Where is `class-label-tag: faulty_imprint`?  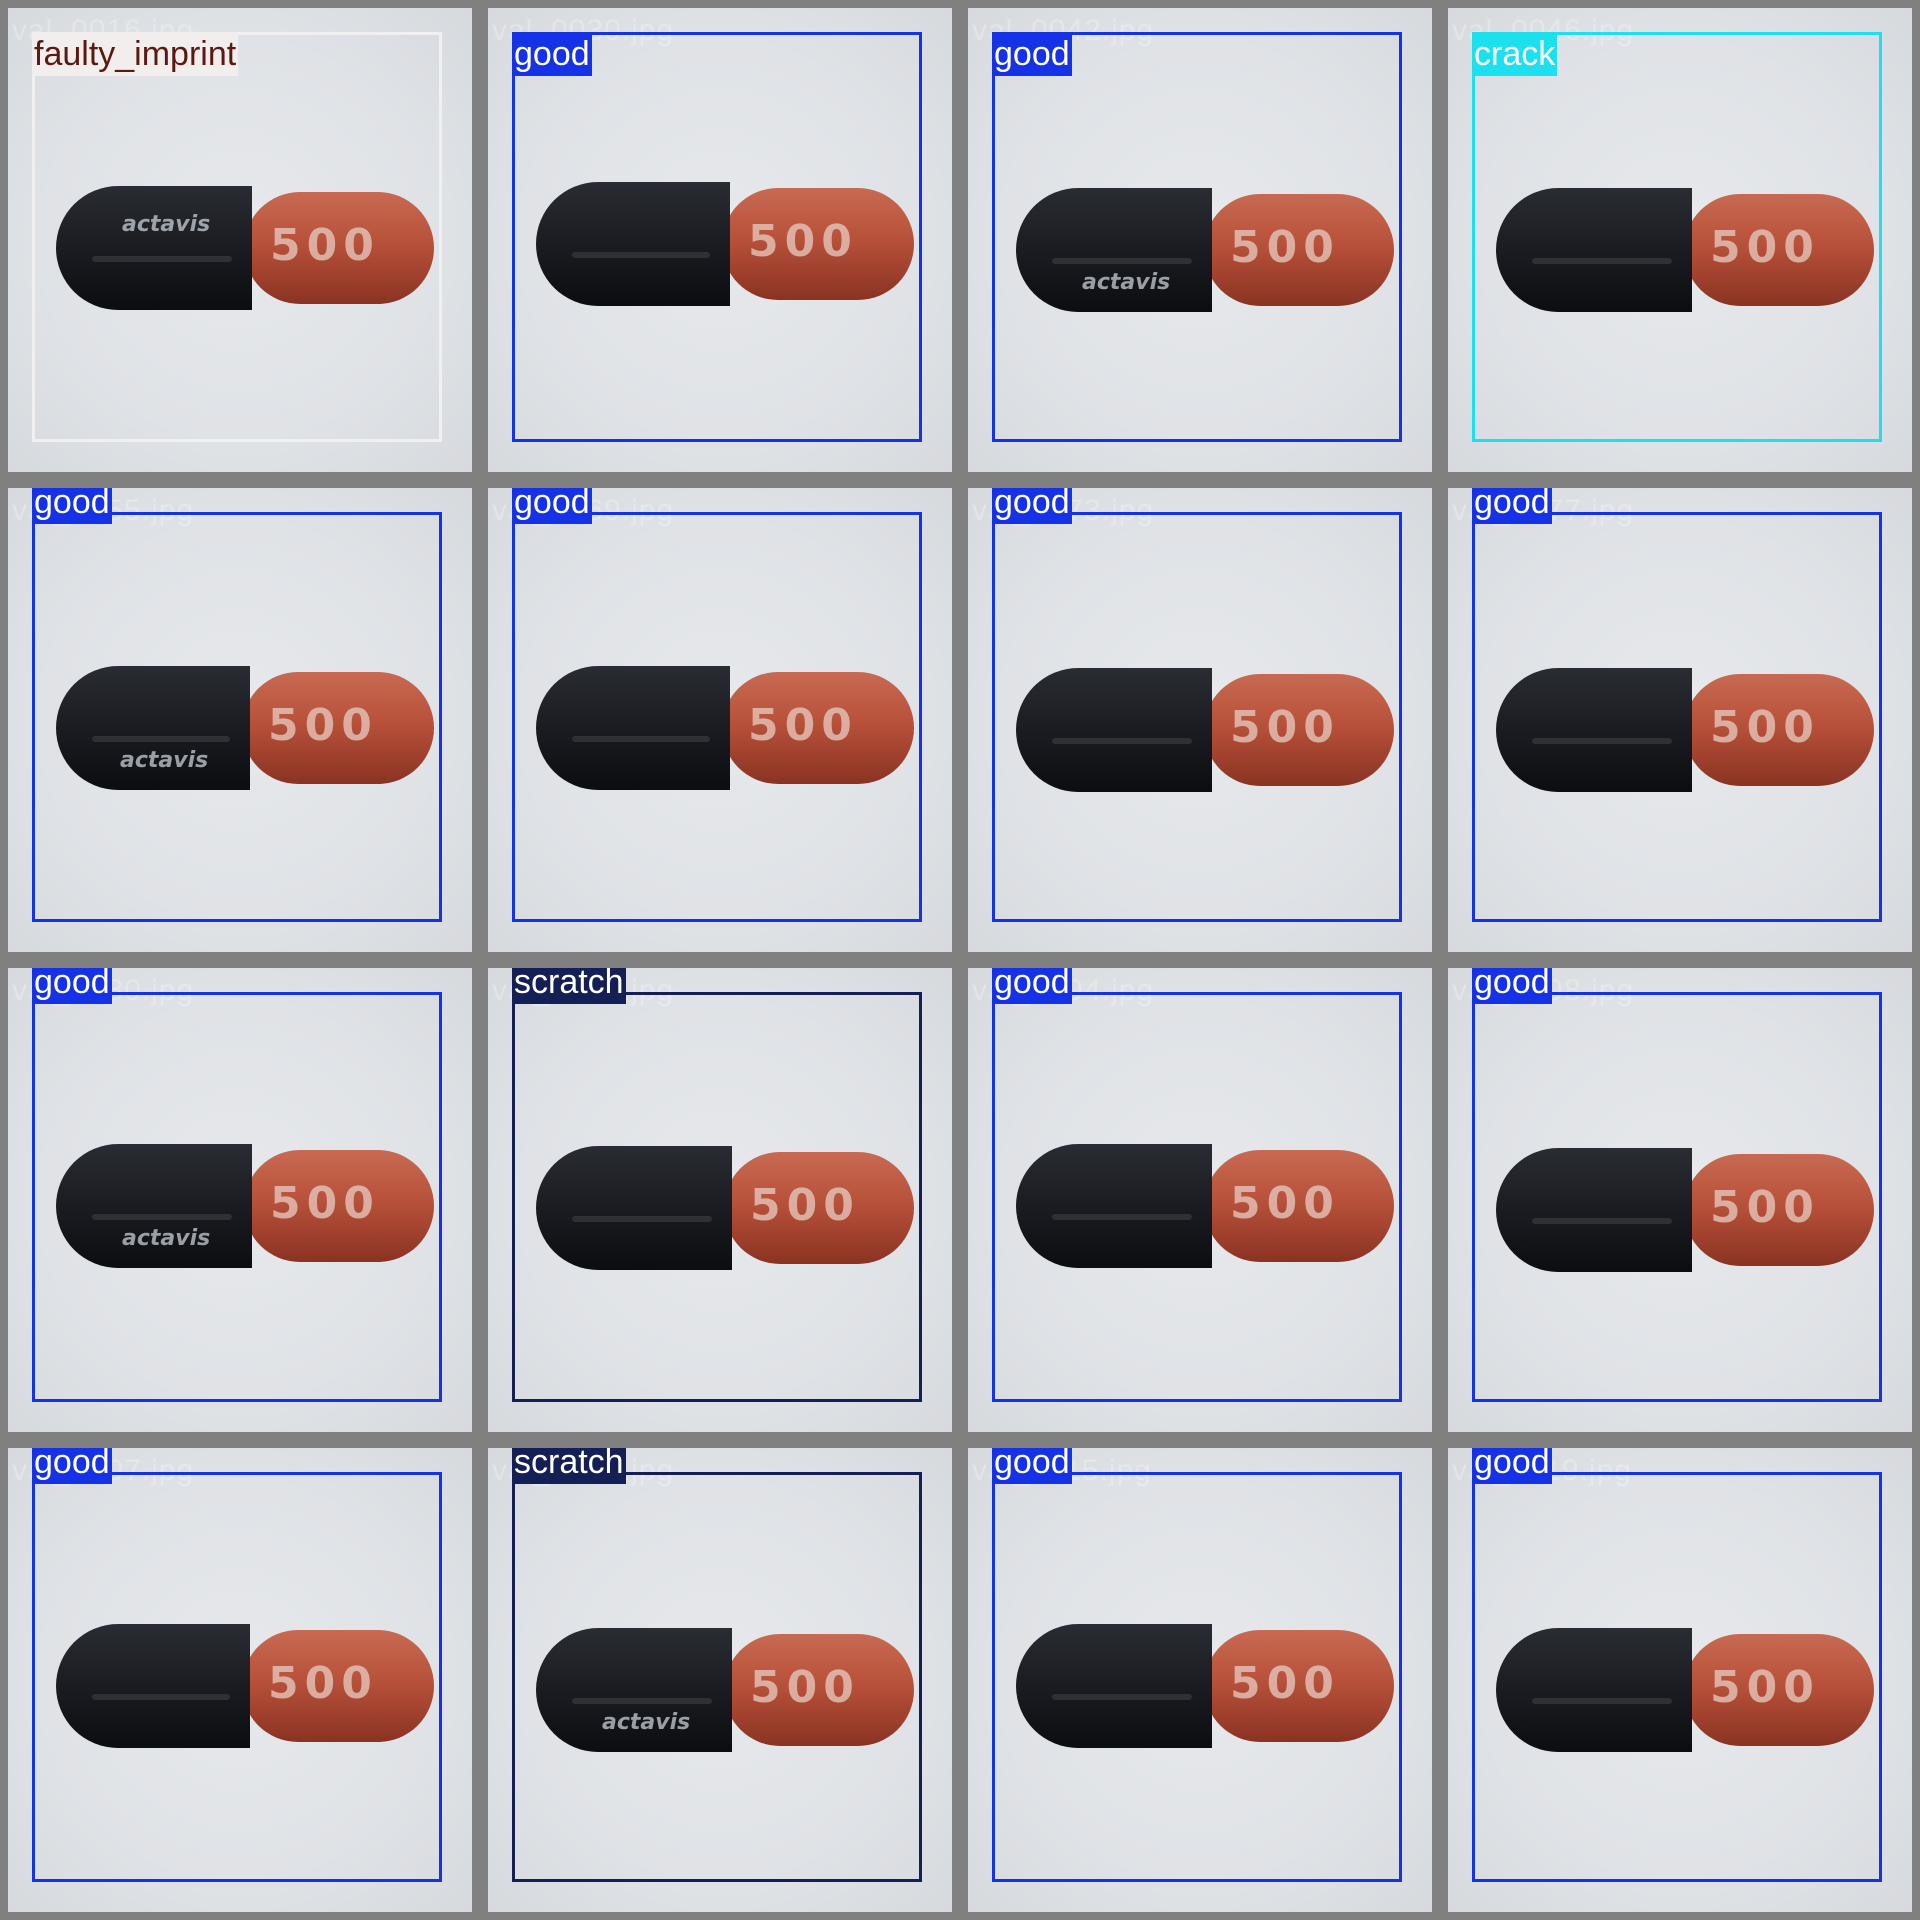
class-label-tag: faulty_imprint is located at coordinates (135, 54).